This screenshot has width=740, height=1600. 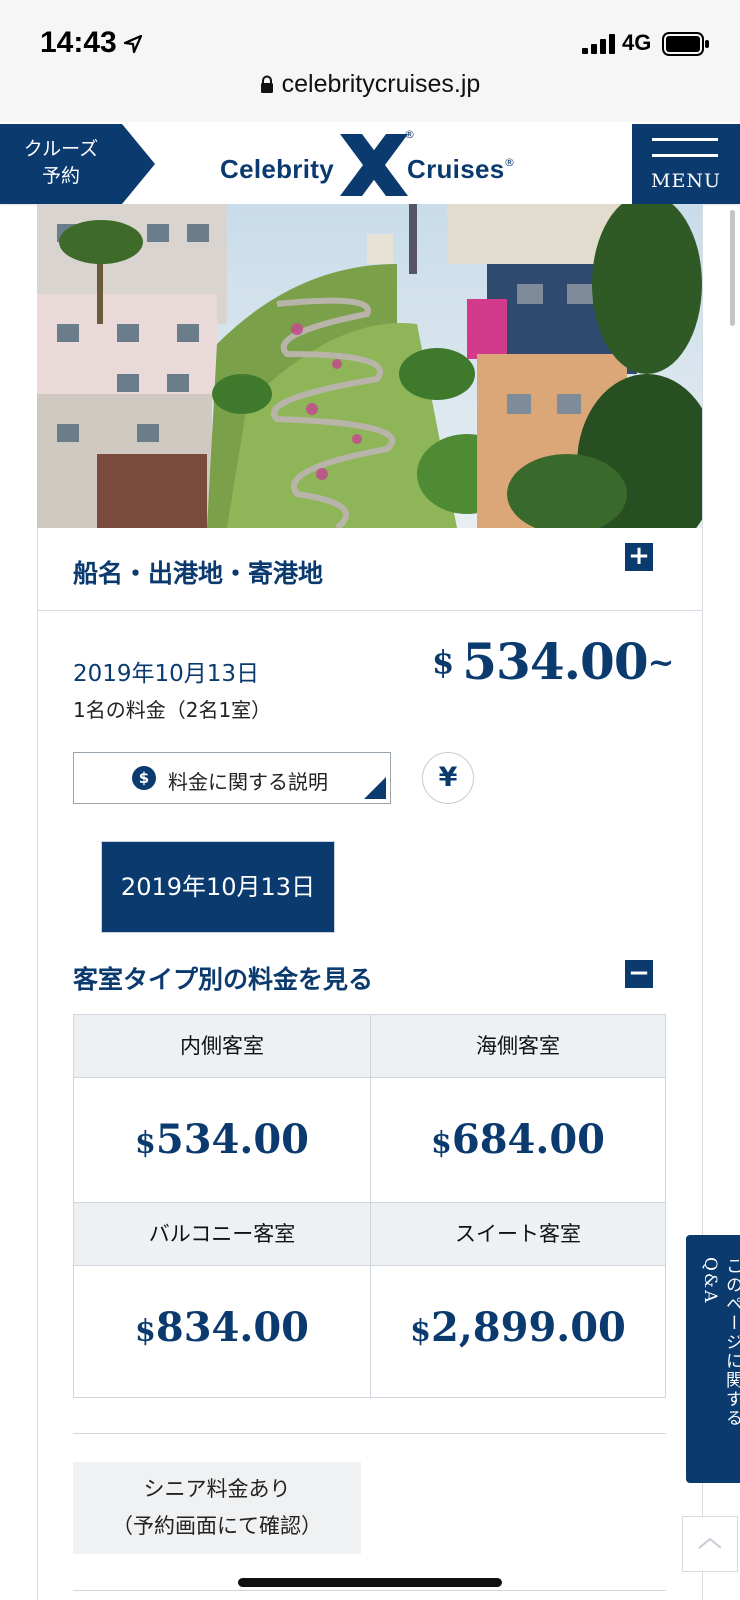 What do you see at coordinates (639, 557) in the screenshot?
I see `expand-plus-icon: +` at bounding box center [639, 557].